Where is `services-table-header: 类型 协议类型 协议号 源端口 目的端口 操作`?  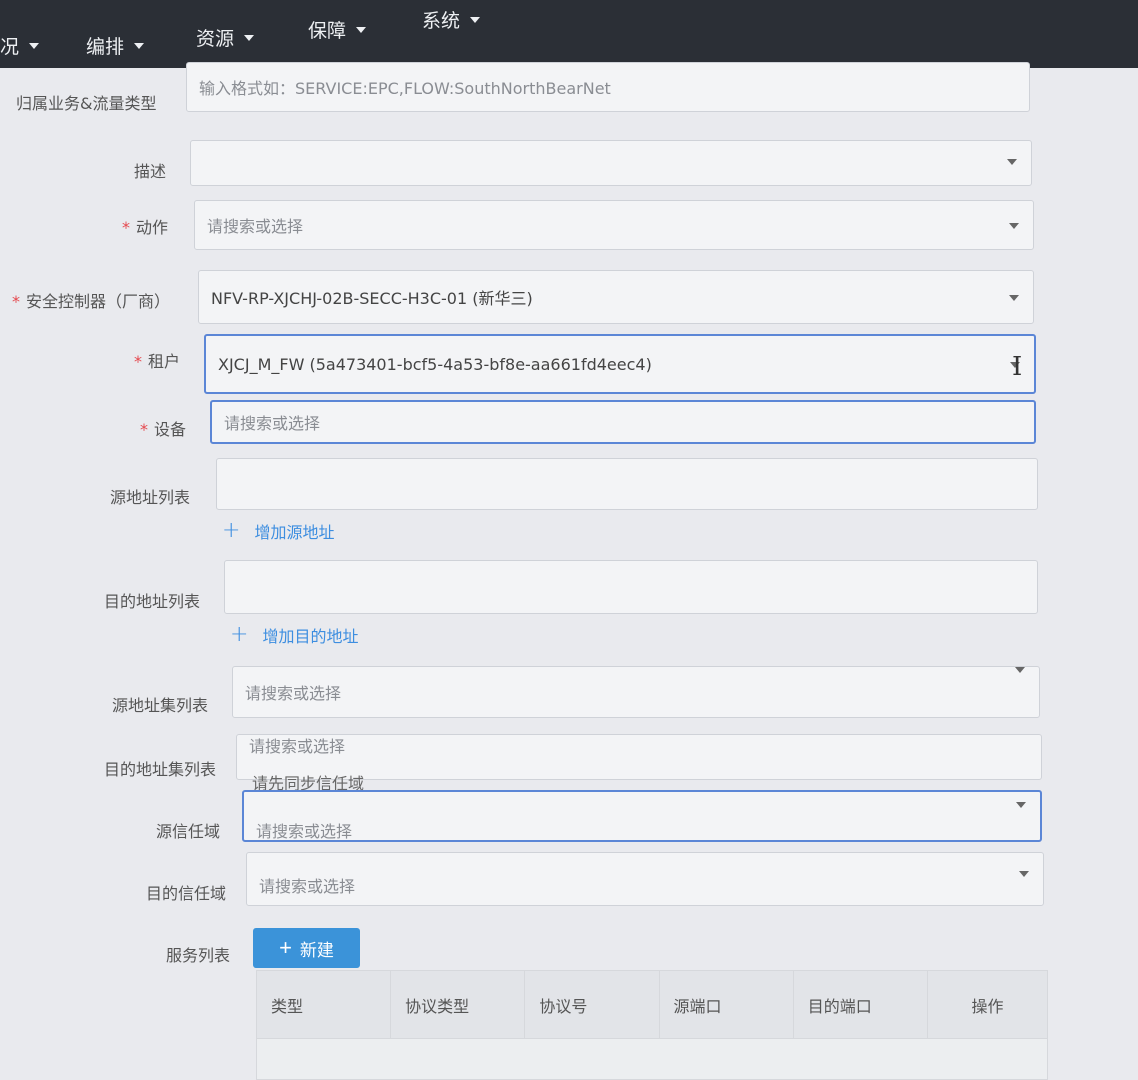 services-table-header: 类型 协议类型 协议号 源端口 目的端口 操作 is located at coordinates (652, 1005).